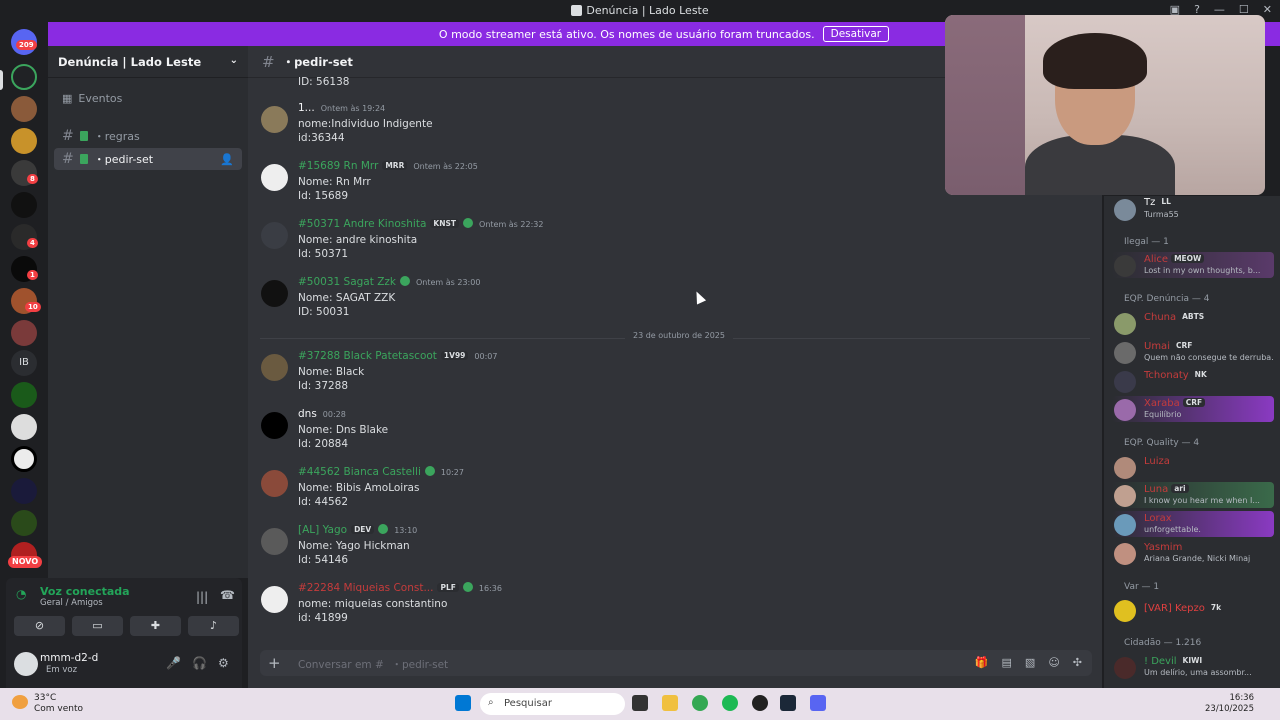  I want to click on member-item: Chuna ABTS, so click(1193, 323).